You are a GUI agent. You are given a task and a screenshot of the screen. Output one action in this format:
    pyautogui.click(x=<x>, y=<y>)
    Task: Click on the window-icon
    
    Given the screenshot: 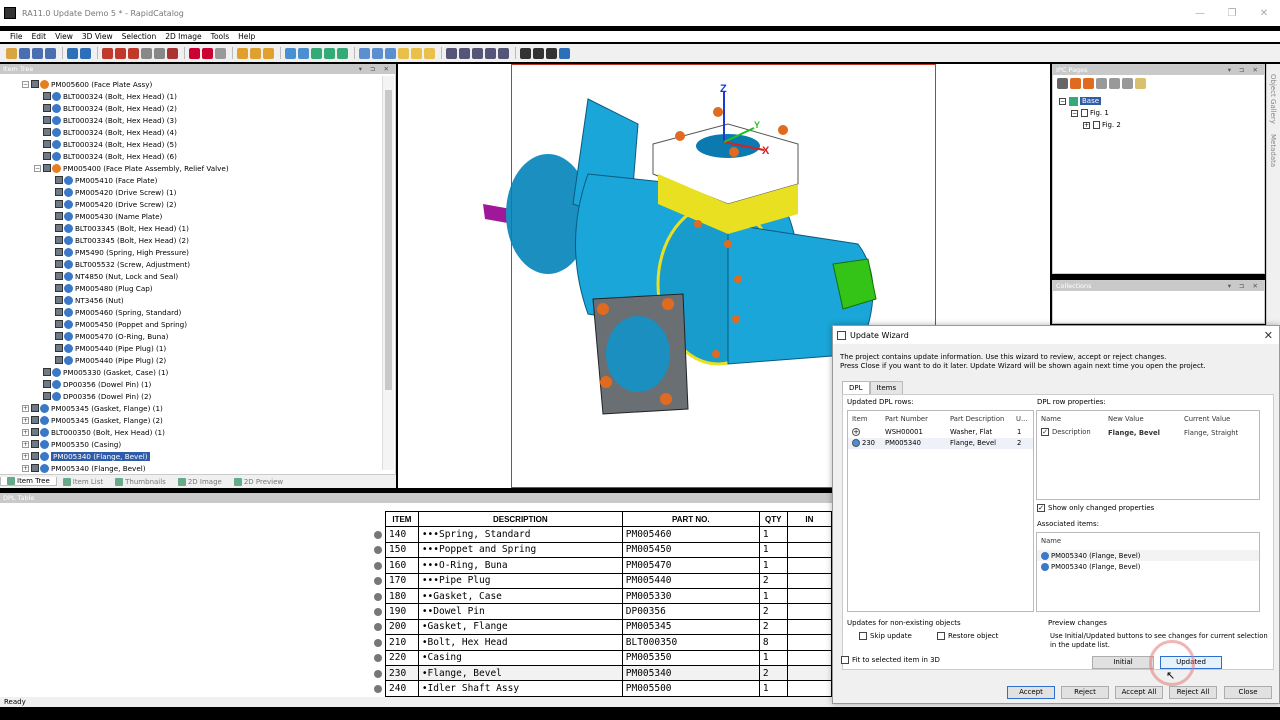 What is the action you would take?
    pyautogui.click(x=390, y=53)
    